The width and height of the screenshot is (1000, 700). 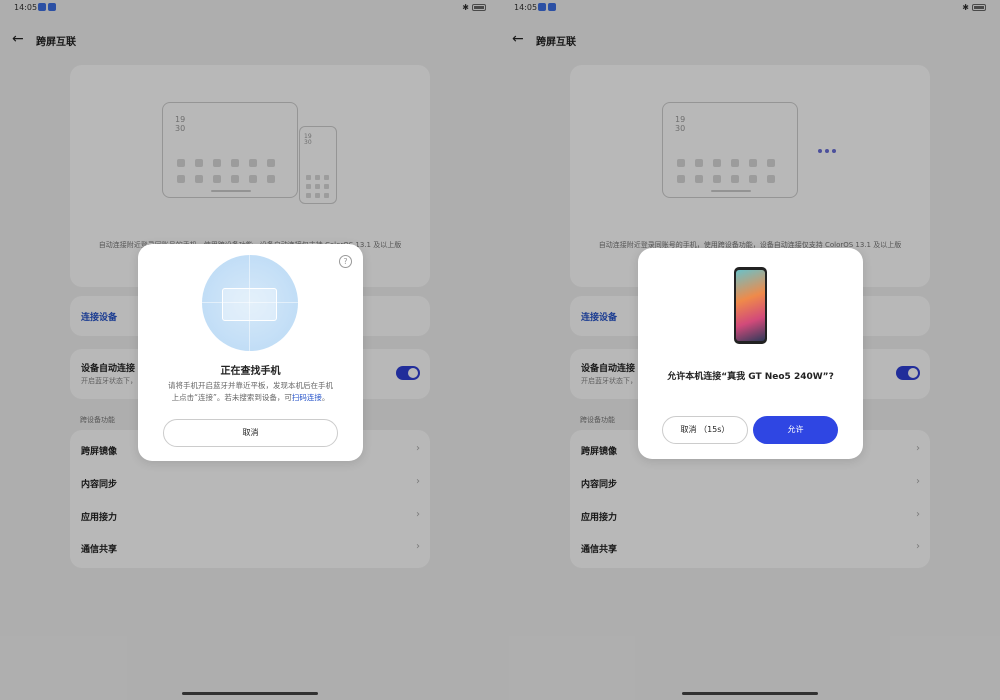 What do you see at coordinates (345, 261) in the screenshot?
I see `help-icon: ?` at bounding box center [345, 261].